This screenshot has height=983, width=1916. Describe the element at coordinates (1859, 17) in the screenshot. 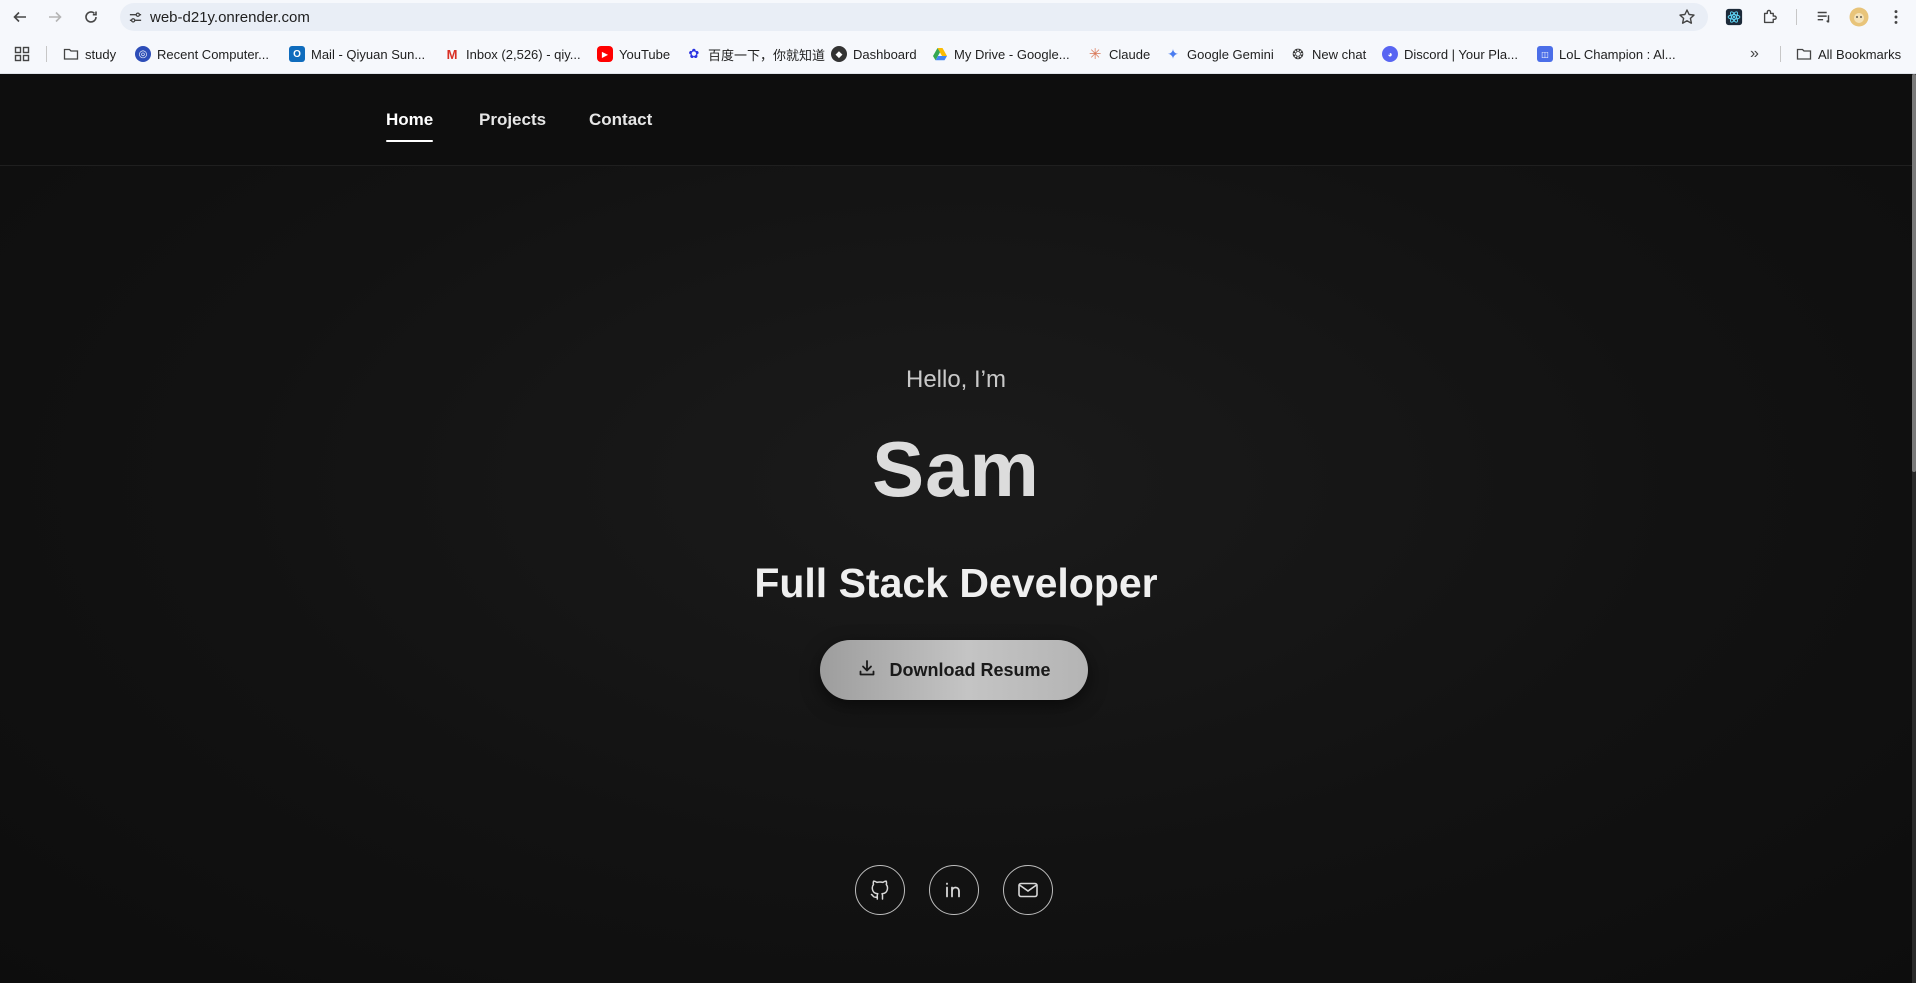

I see `profile-avatar` at that location.